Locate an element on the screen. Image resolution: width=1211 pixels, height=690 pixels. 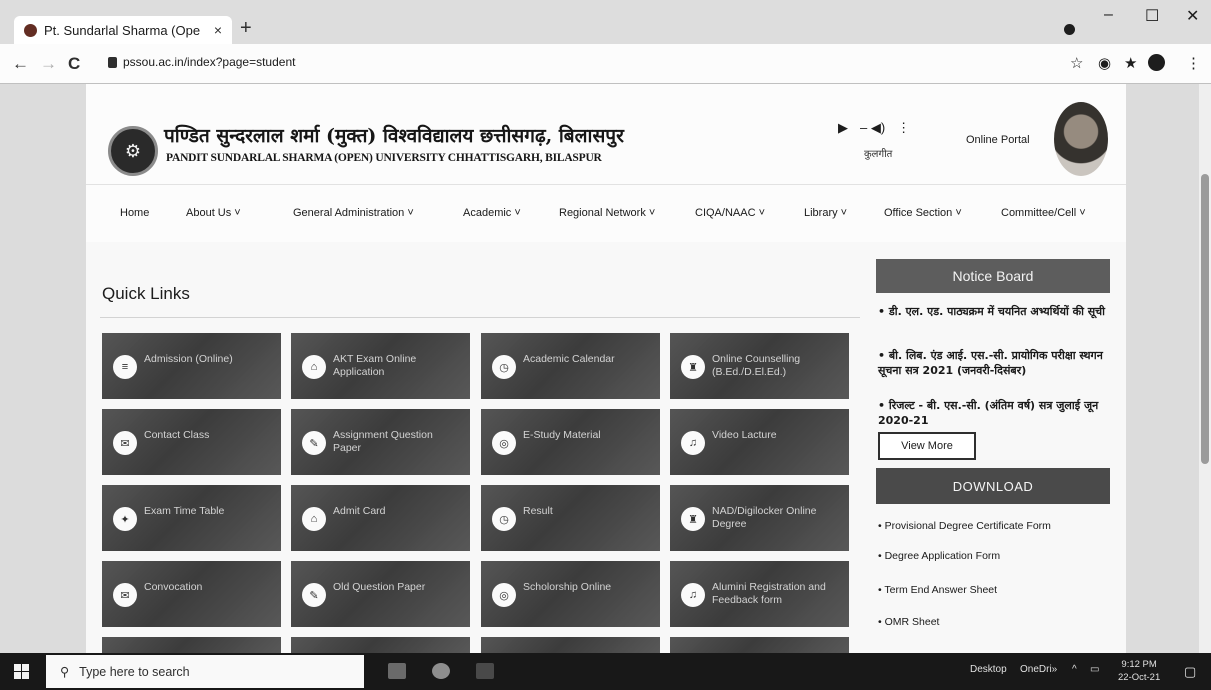
tile-akt-exam-application: ⌂ AKT Exam Online Application is located at coordinates (380, 366).